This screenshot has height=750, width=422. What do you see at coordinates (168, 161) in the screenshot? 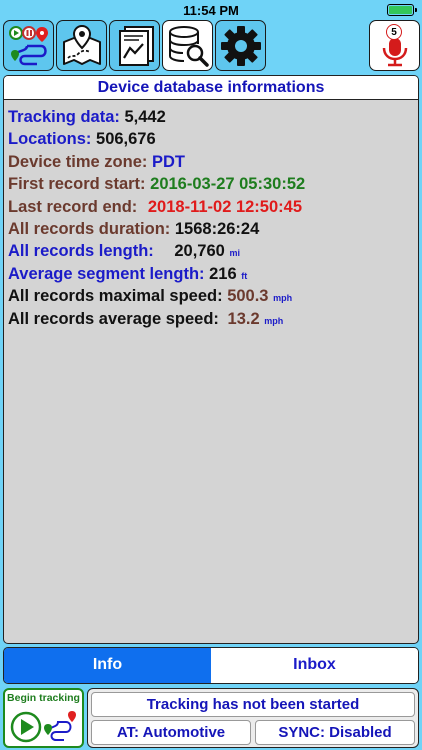
I see `info-value: PDT` at bounding box center [168, 161].